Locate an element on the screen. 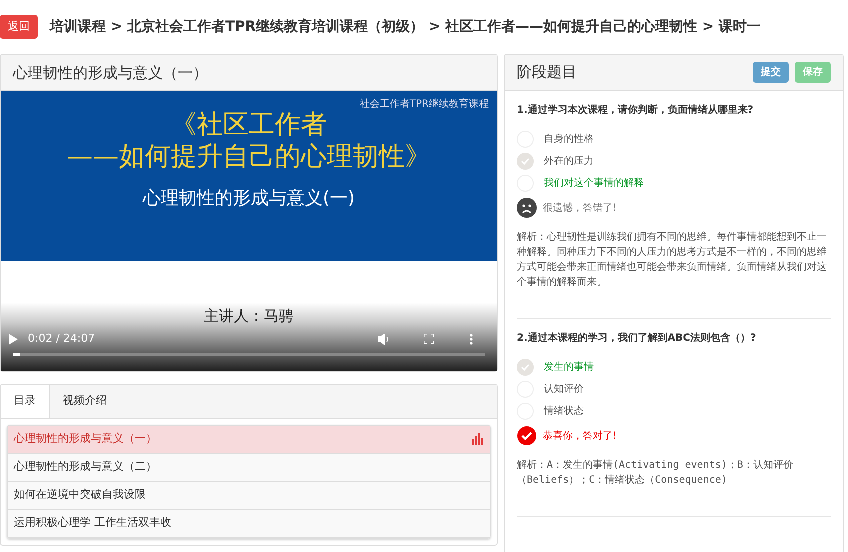  question-text: 1.通过学习本次课程，请你判断，负面情绪从哪里来? is located at coordinates (636, 111).